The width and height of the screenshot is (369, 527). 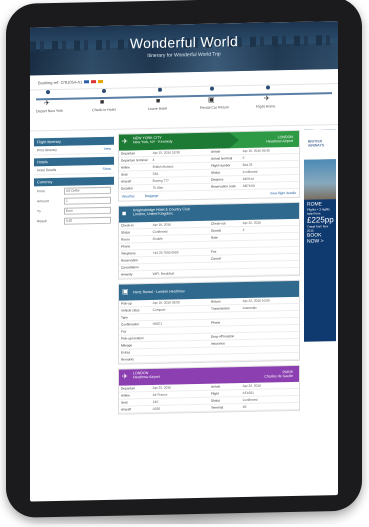 I want to click on currency-select: 0.92, so click(x=87, y=220).